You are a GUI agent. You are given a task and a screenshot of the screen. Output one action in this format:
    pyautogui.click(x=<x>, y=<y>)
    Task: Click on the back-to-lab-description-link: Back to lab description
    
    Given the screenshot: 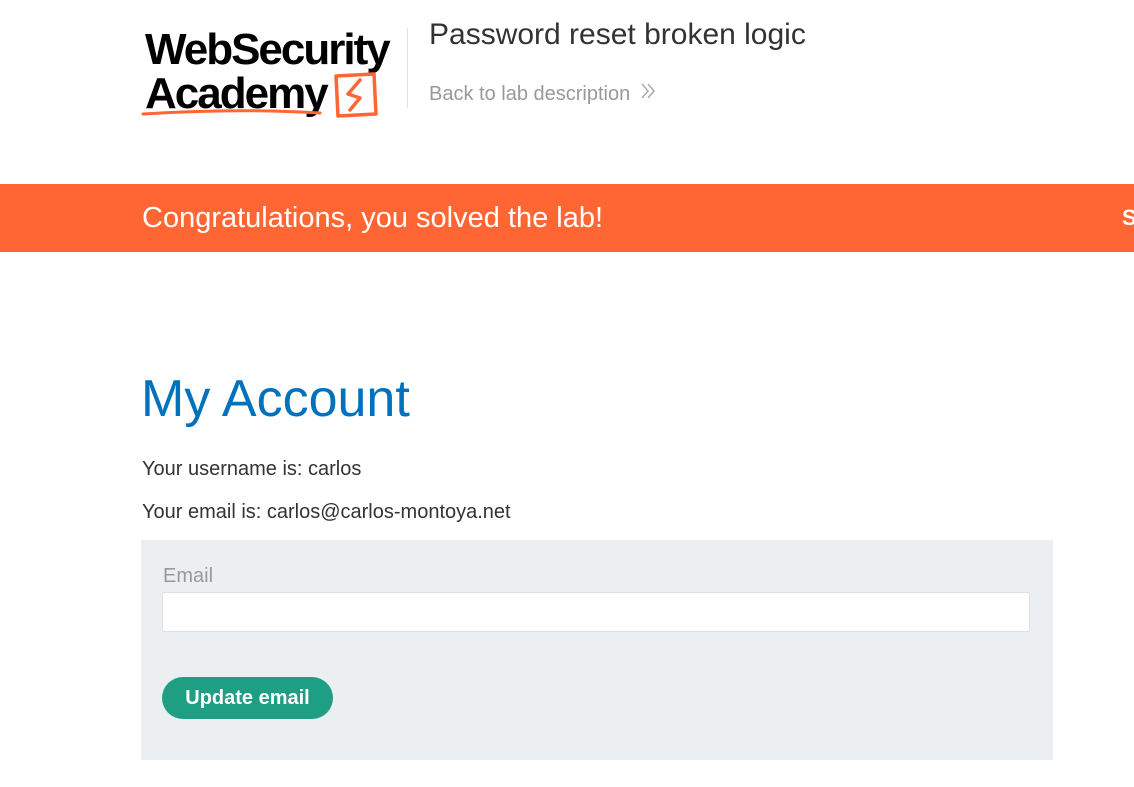 What is the action you would take?
    pyautogui.click(x=542, y=94)
    